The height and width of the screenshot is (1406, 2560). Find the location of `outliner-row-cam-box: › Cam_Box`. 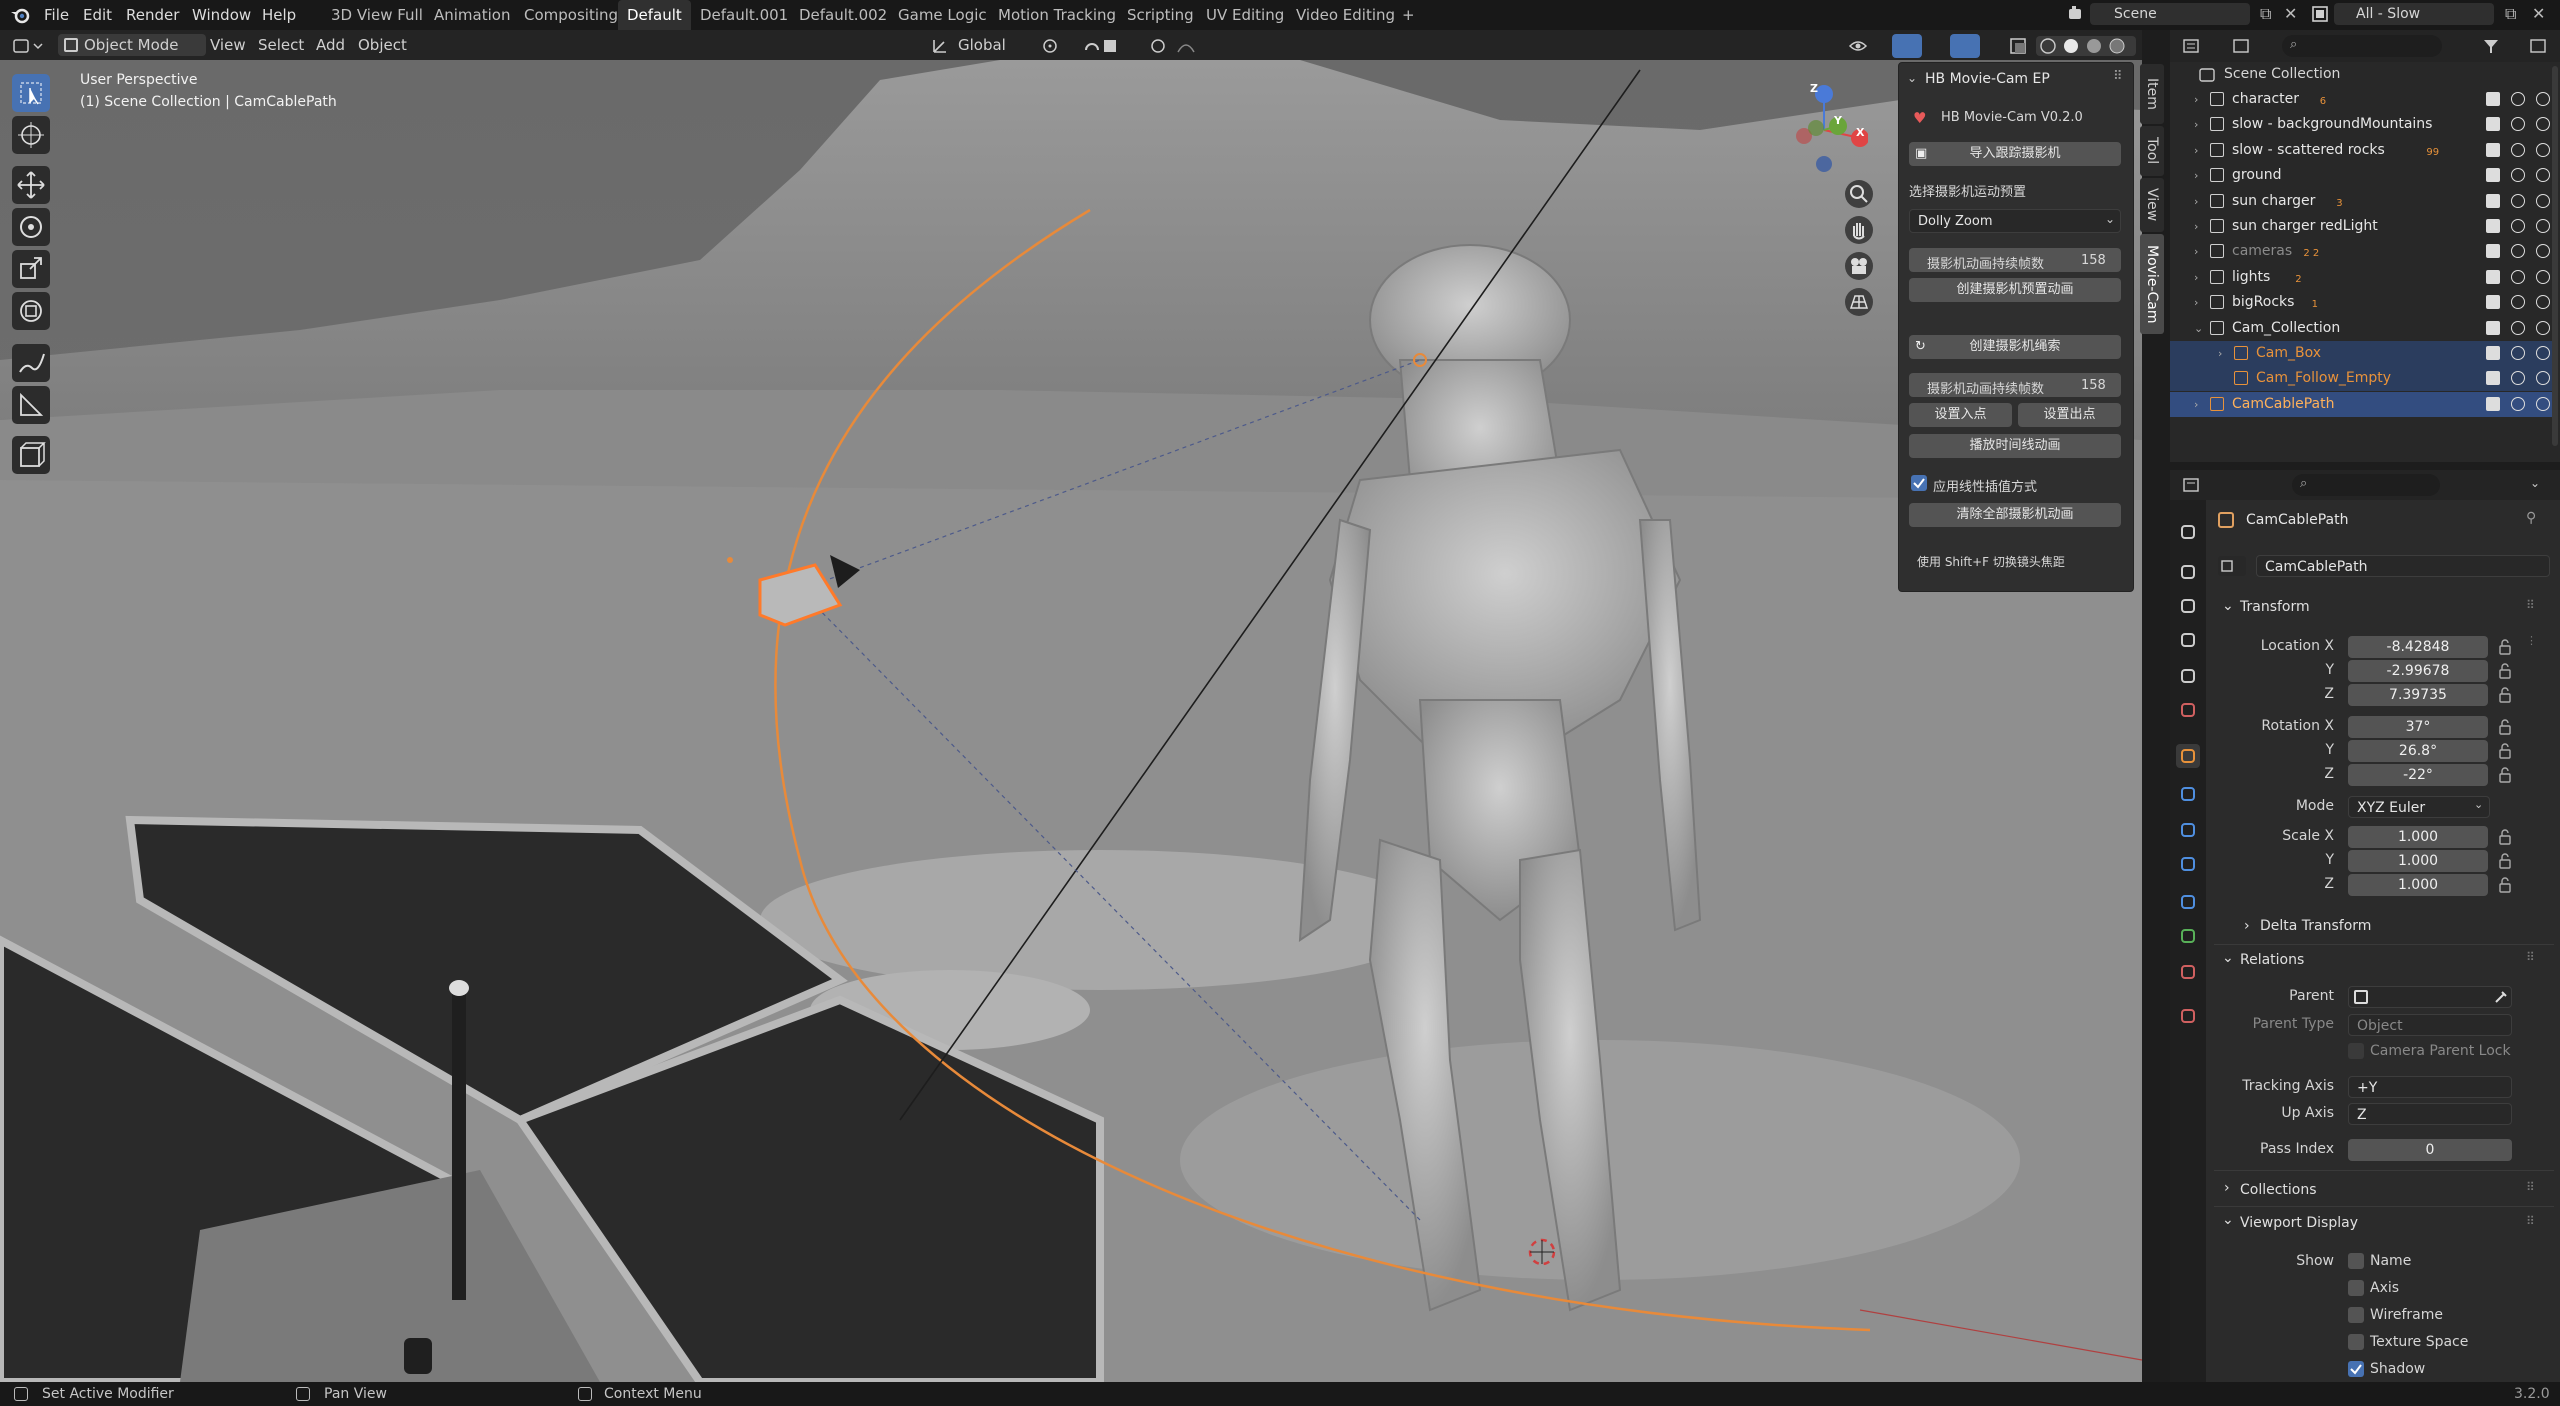

outliner-row-cam-box: › Cam_Box is located at coordinates (2361, 353).